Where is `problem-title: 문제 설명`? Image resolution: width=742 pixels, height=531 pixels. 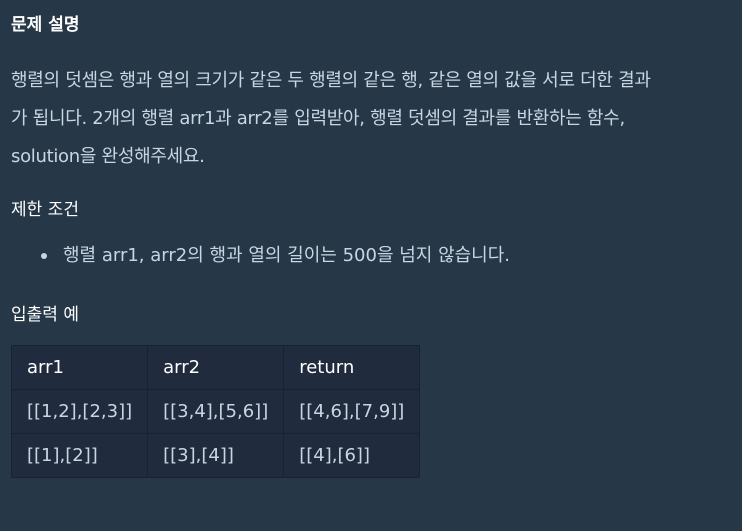
problem-title: 문제 설명 is located at coordinates (45, 25).